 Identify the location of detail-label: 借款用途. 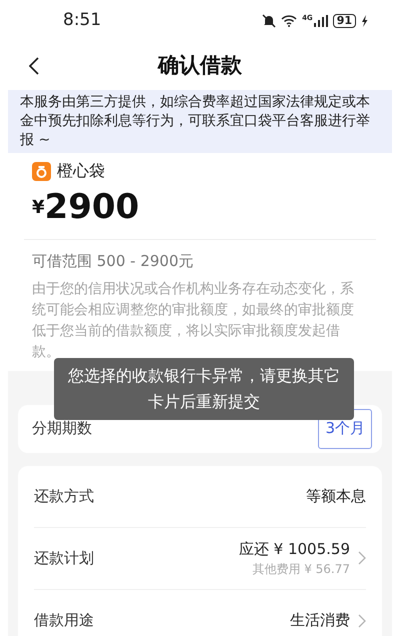
(64, 621).